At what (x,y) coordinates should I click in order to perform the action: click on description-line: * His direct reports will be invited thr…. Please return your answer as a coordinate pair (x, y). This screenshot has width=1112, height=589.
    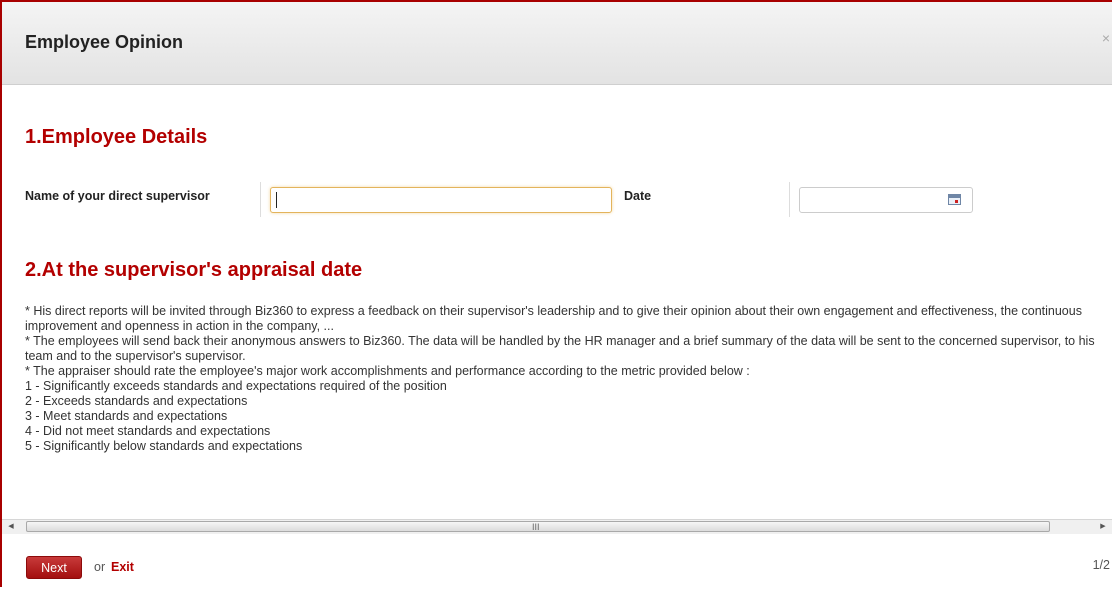
    Looking at the image, I should click on (553, 318).